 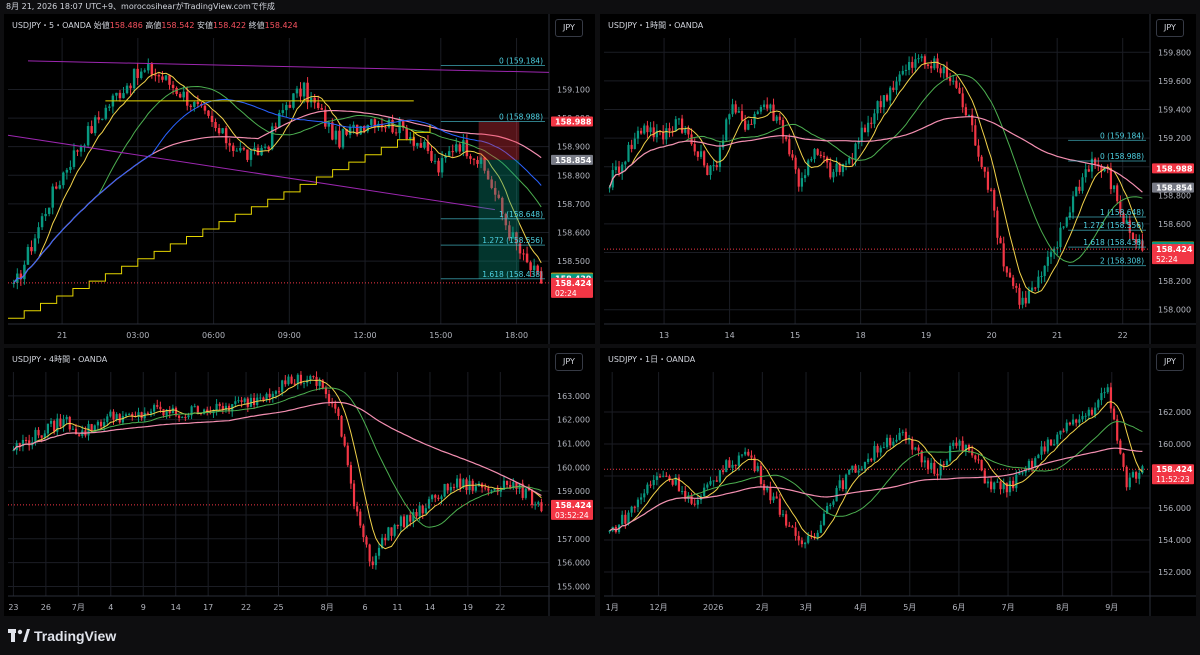 What do you see at coordinates (1173, 479) in the screenshot?
I see `bar-countdown-label: 11:52:23` at bounding box center [1173, 479].